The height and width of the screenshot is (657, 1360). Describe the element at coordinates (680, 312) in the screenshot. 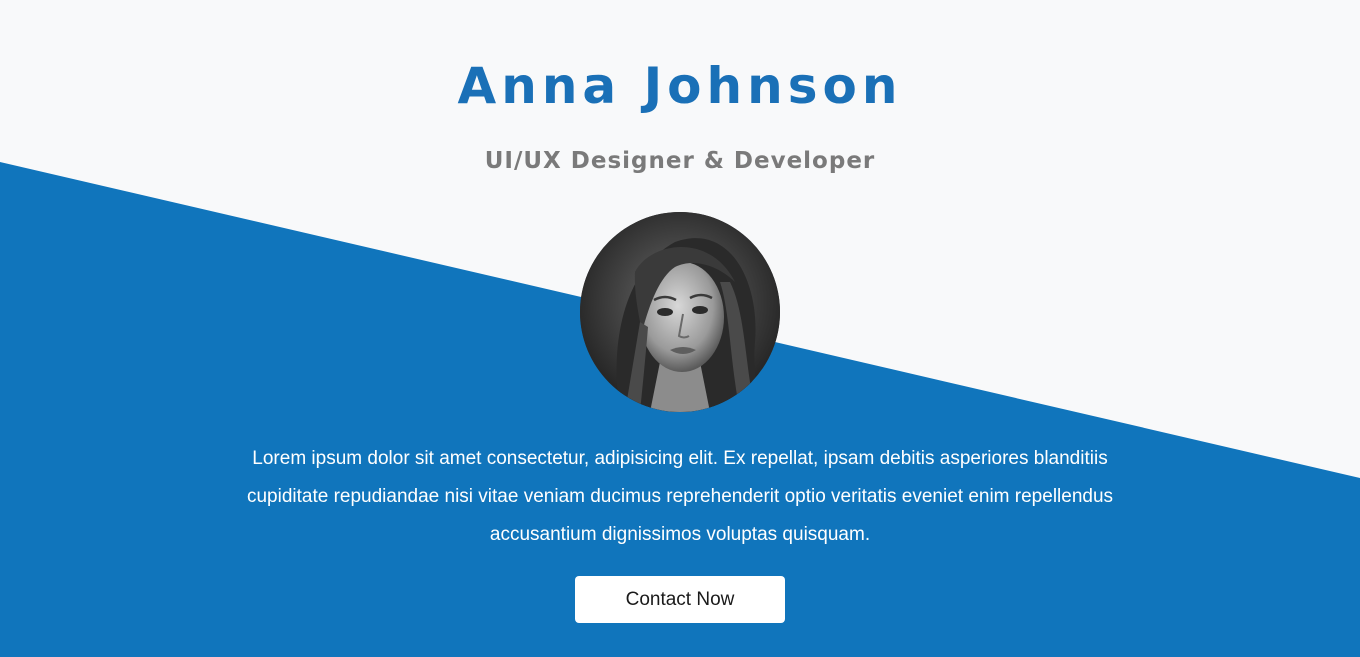

I see `profile-photo` at that location.